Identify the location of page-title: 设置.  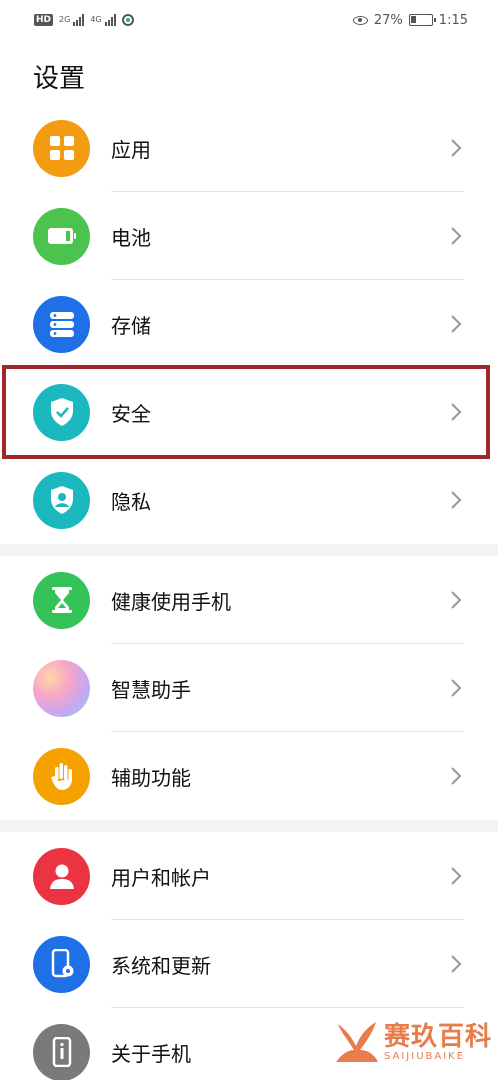
(59, 79).